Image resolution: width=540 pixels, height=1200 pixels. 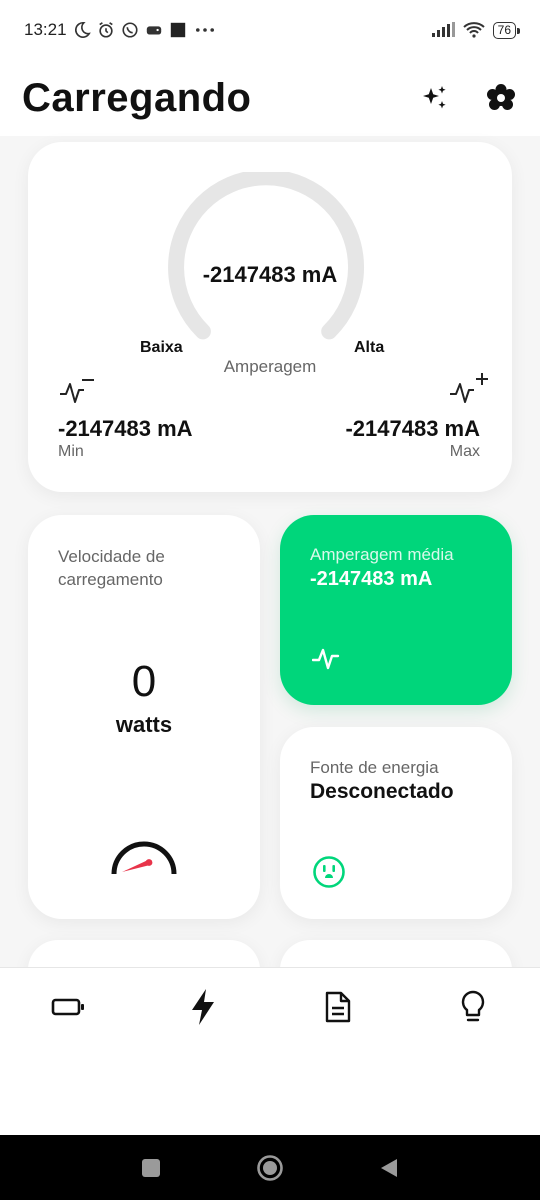 What do you see at coordinates (369, 347) in the screenshot?
I see `gauge-high-label: Alta` at bounding box center [369, 347].